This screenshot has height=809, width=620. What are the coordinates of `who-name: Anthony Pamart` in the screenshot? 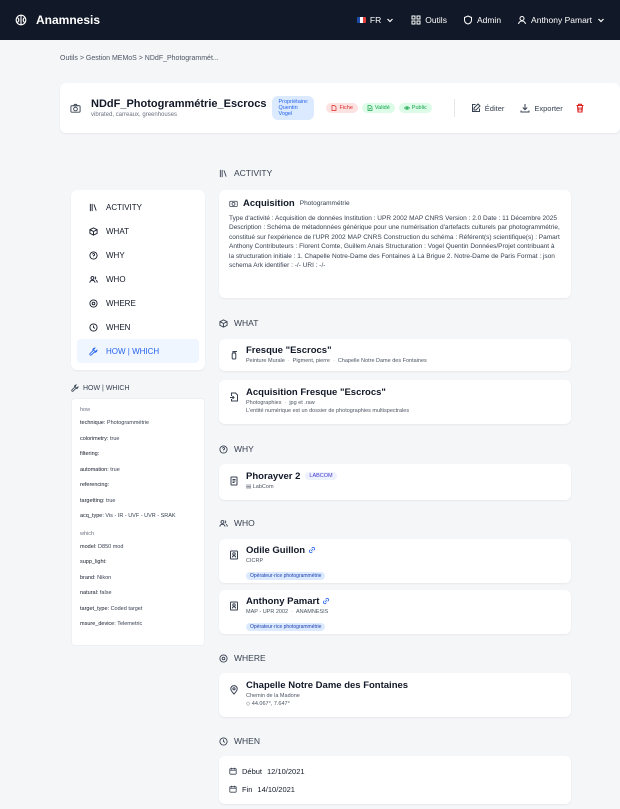 It's located at (288, 601).